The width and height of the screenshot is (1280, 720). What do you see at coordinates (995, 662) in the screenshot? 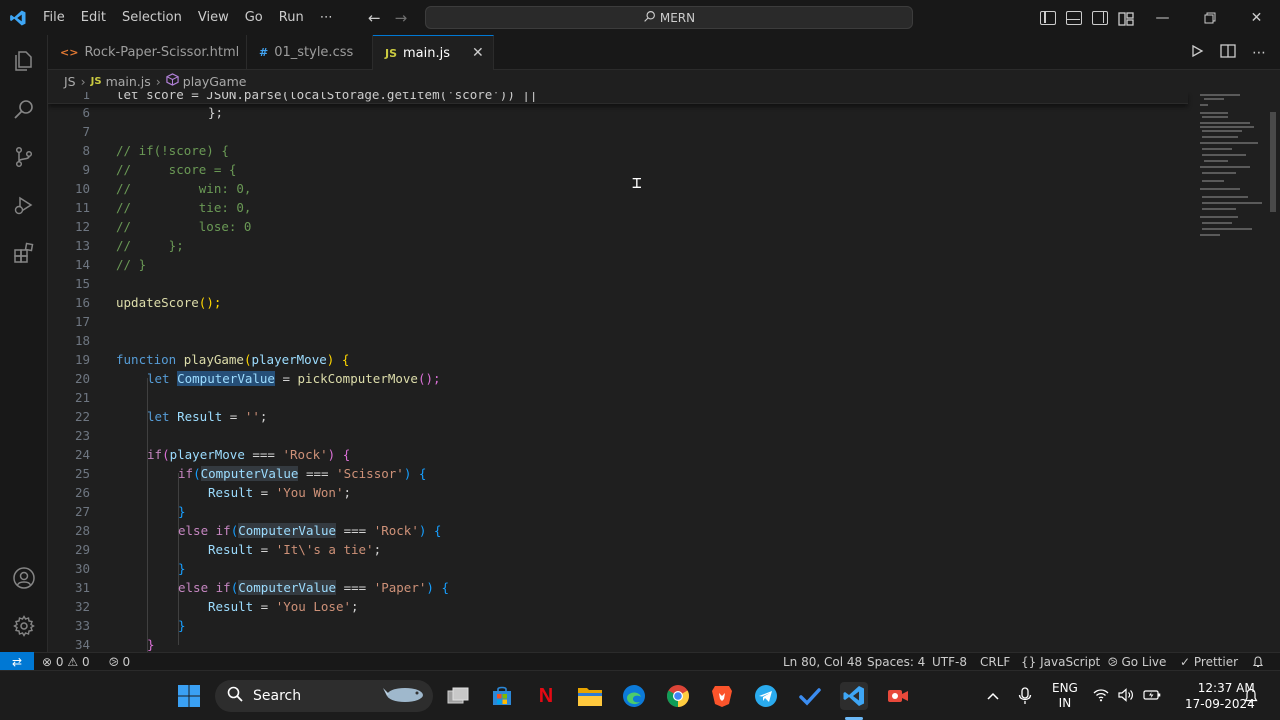
I see `end-of-line: CRLF` at bounding box center [995, 662].